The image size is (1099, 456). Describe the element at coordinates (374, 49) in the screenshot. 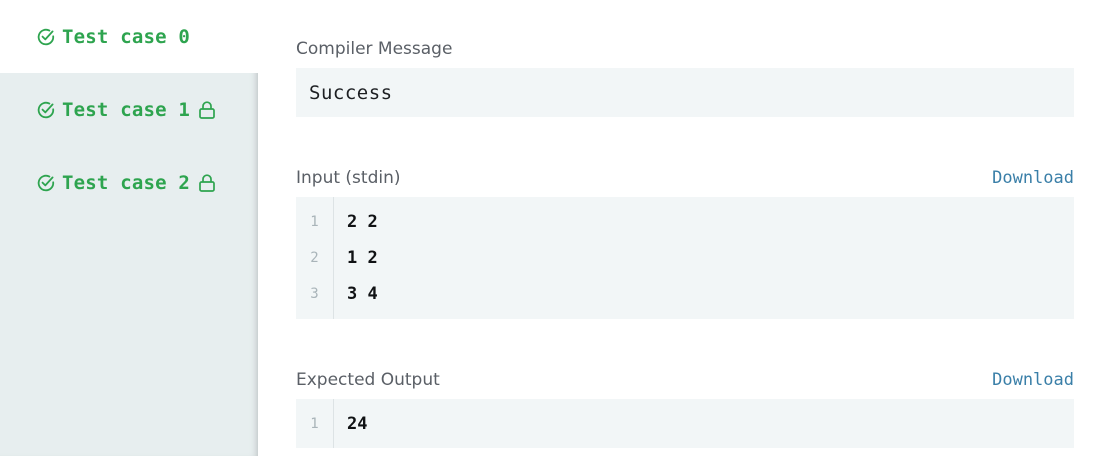

I see `compiler-message-title: Compiler Message` at that location.